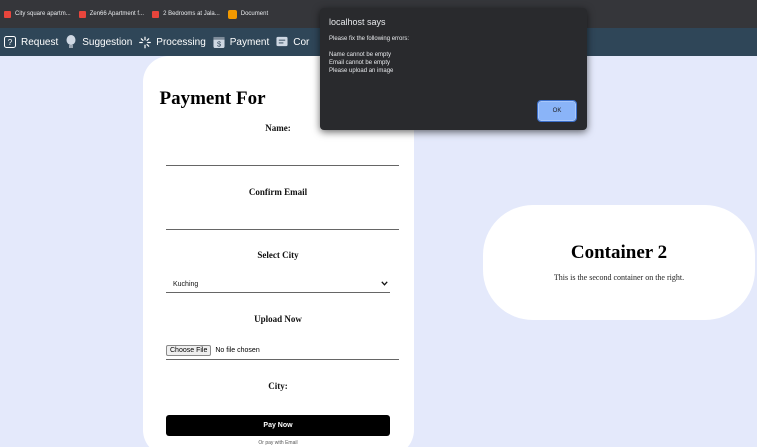  What do you see at coordinates (189, 350) in the screenshot?
I see `choose-file-button: Choose File` at bounding box center [189, 350].